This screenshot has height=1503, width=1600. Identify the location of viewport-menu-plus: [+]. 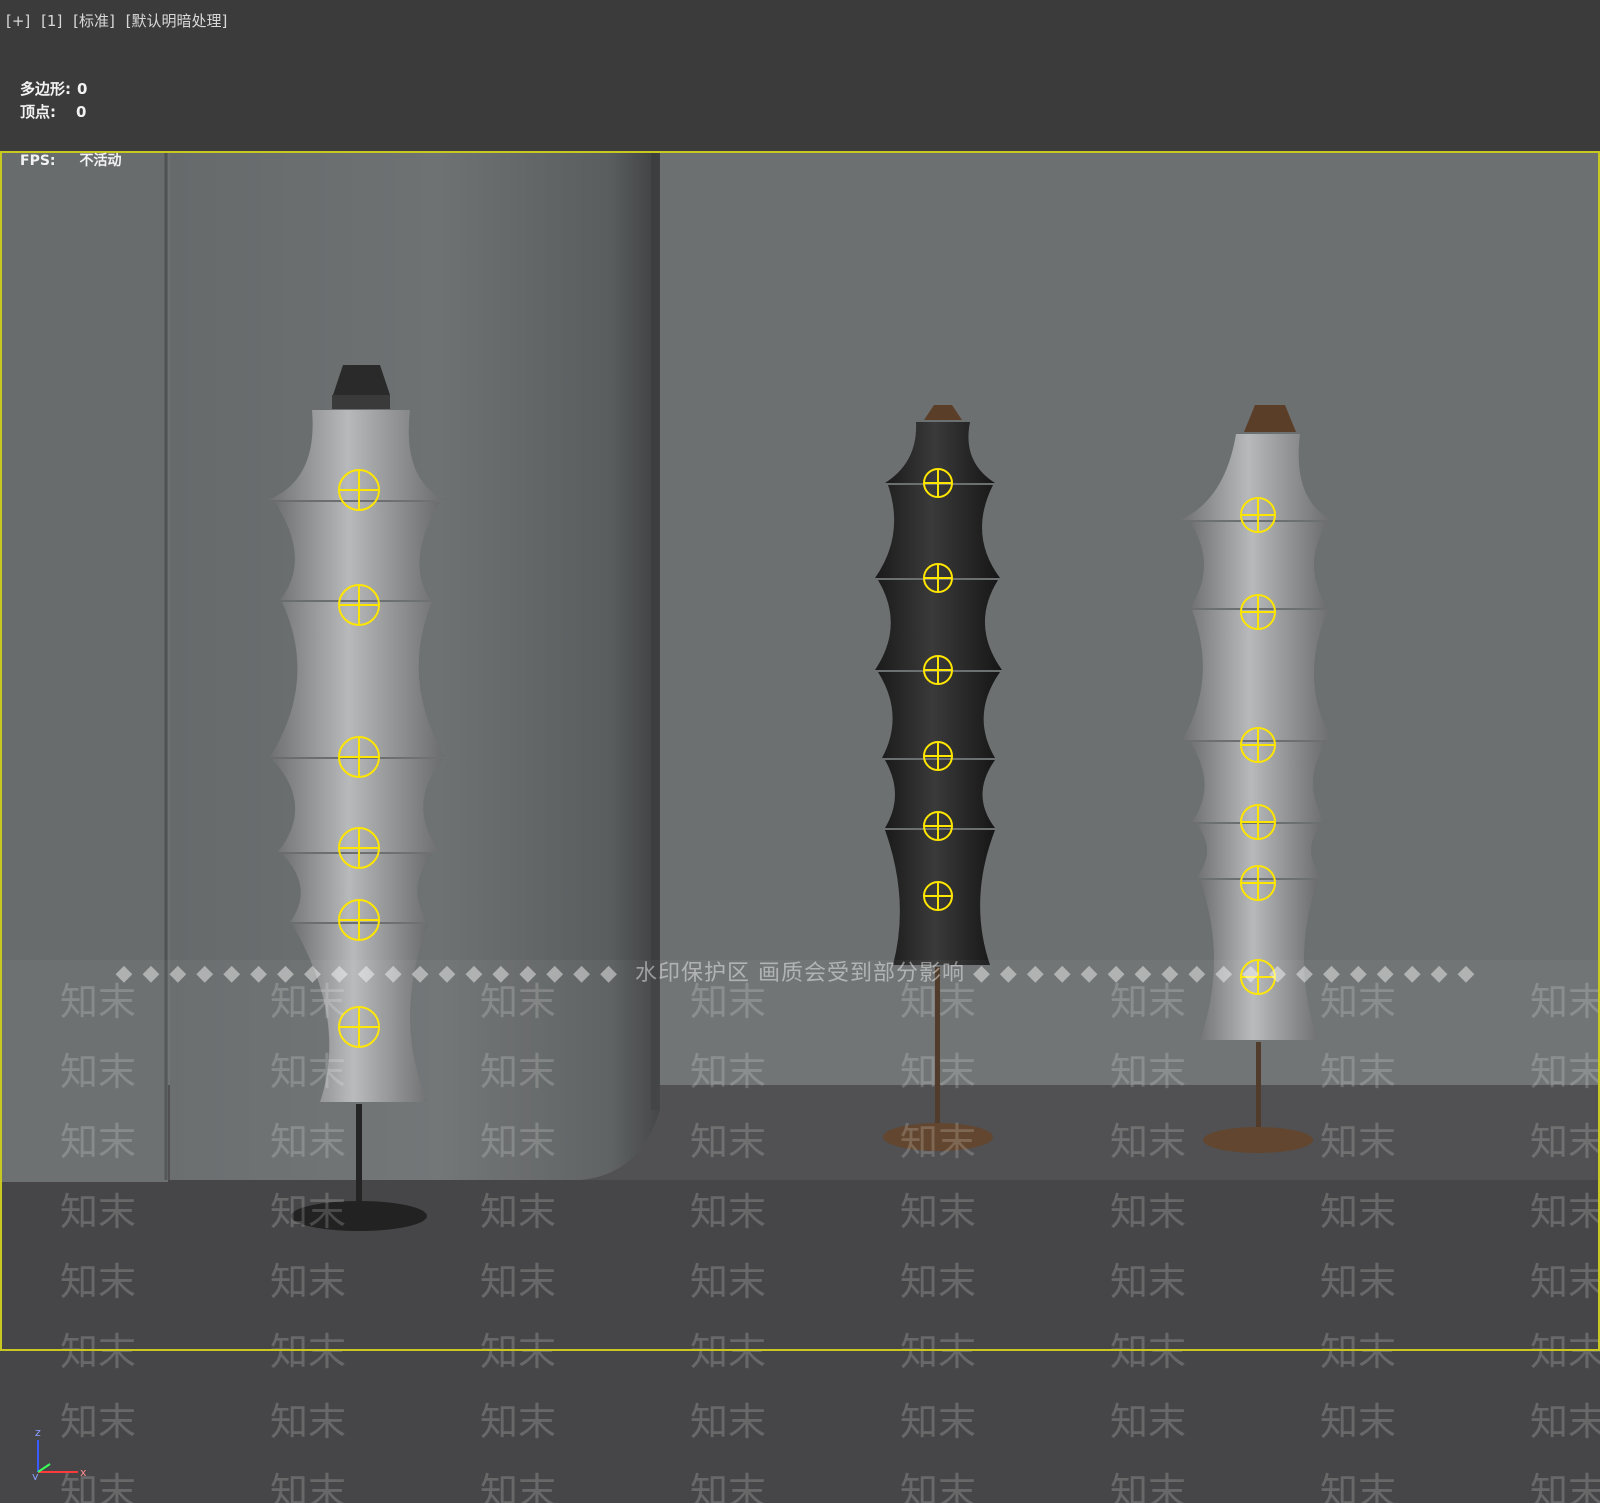
(18, 21).